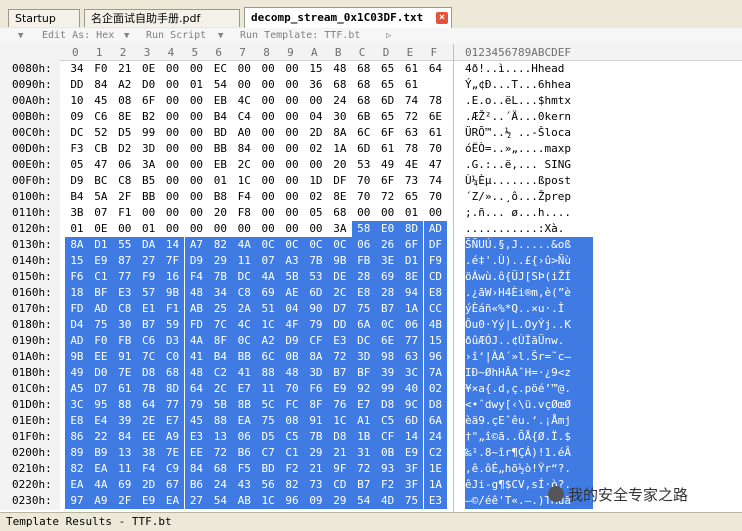  What do you see at coordinates (529, 341) in the screenshot?
I see `ascii-text: ­ðûÆÓJ..¢ÙÏãÜnw.` at bounding box center [529, 341].